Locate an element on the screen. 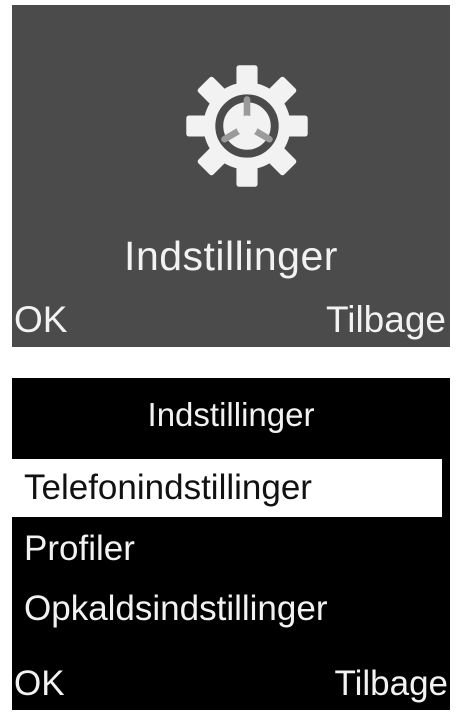  menu-item-profiler: Profiler is located at coordinates (231, 549).